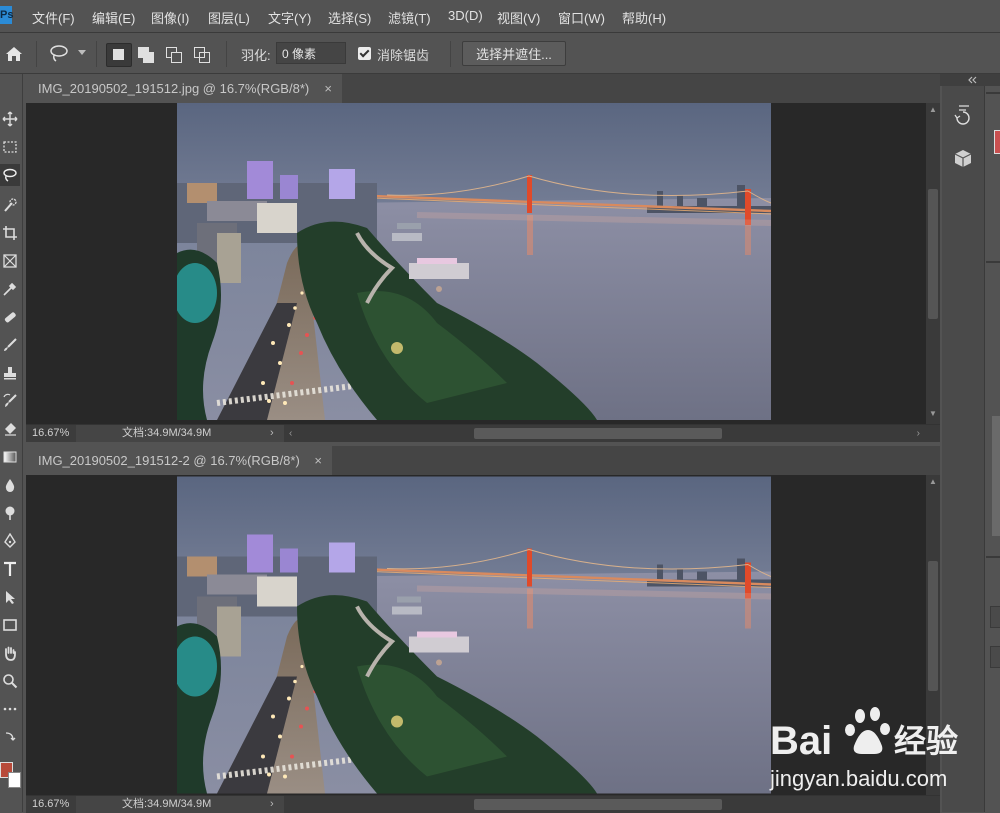  I want to click on background-color-swatch, so click(14, 780).